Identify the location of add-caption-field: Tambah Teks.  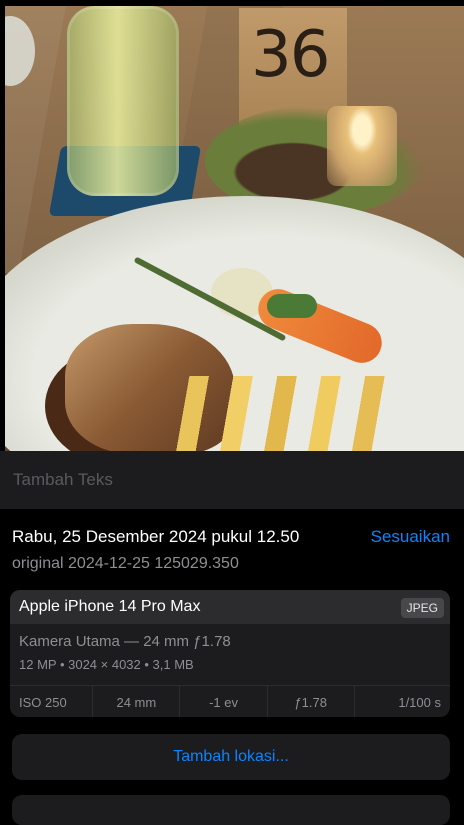
(63, 480).